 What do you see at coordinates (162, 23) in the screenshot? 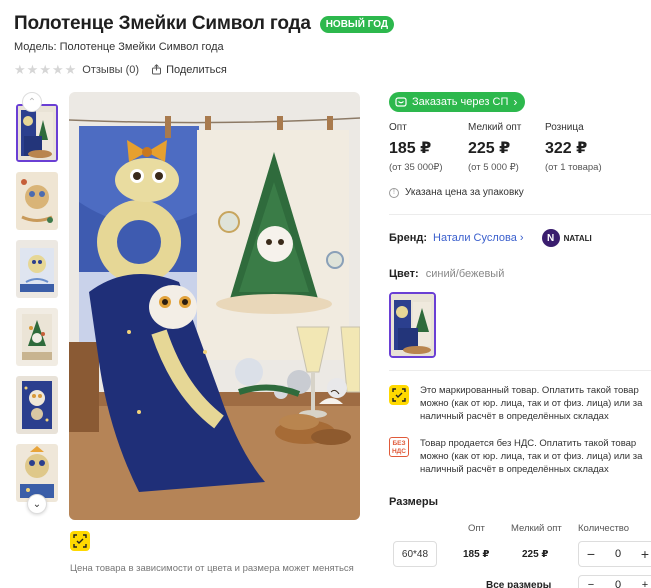
I see `page-title: Полотенце Змейки Символ года` at bounding box center [162, 23].